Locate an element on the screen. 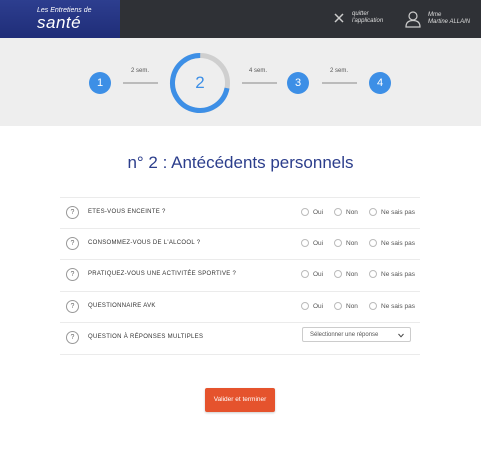 The height and width of the screenshot is (450, 481). answer-select: Sélectionner une réponse is located at coordinates (356, 334).